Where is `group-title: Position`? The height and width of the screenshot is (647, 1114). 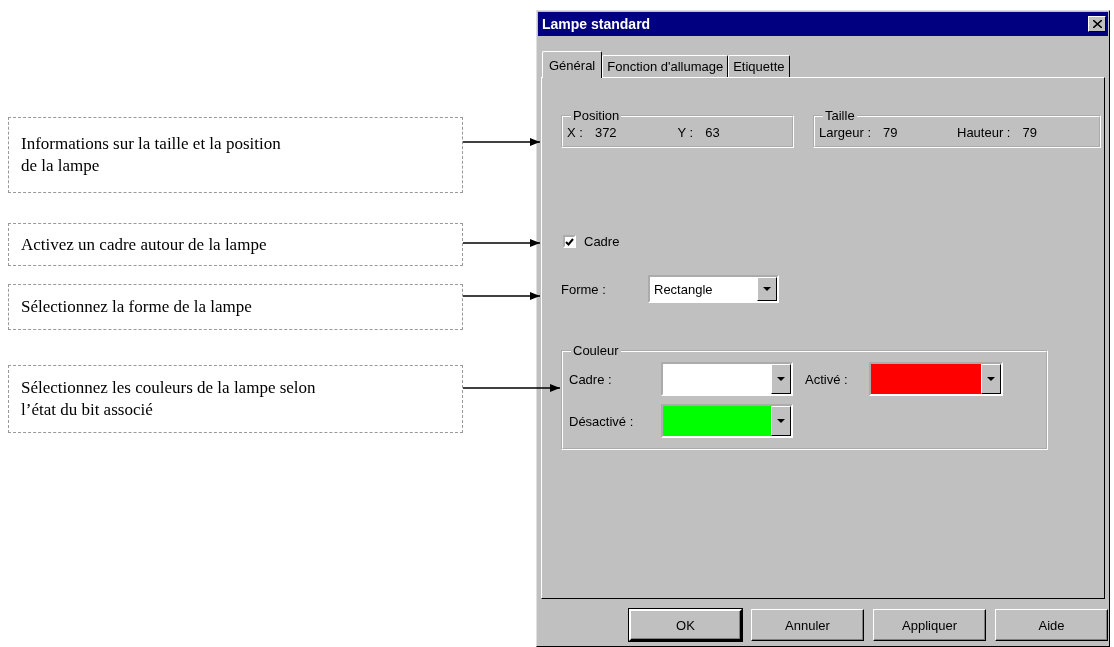
group-title: Position is located at coordinates (596, 115).